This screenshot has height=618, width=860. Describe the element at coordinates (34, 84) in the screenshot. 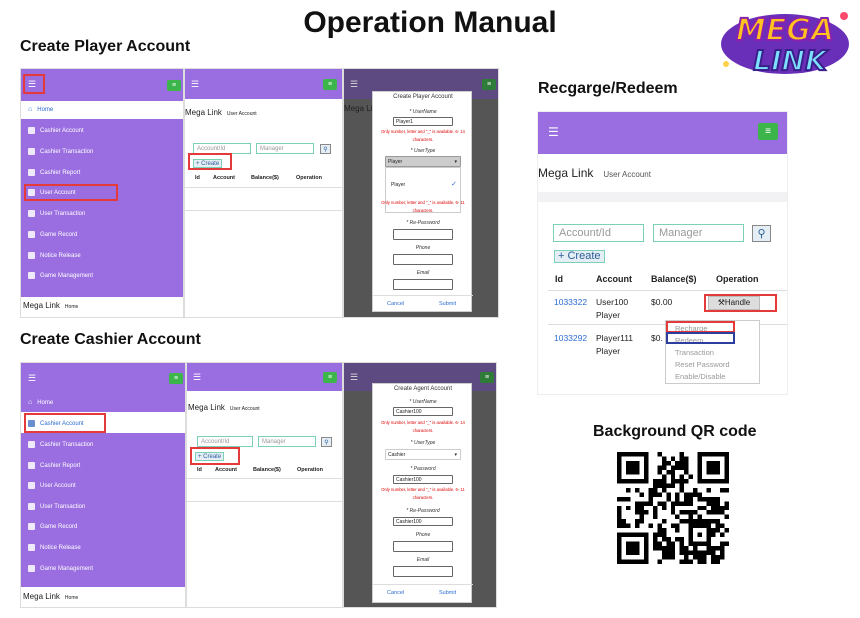

I see `highlight-hamburger` at that location.